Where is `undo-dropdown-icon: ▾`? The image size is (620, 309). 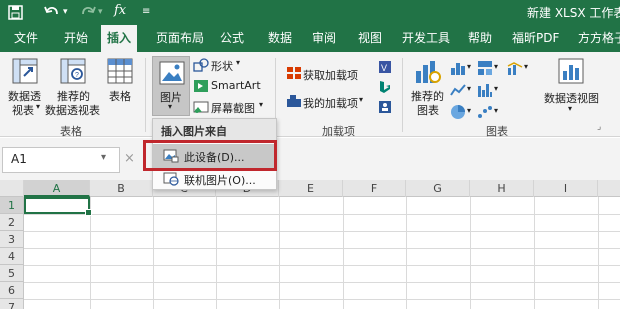
undo-dropdown-icon: ▾ is located at coordinates (65, 12).